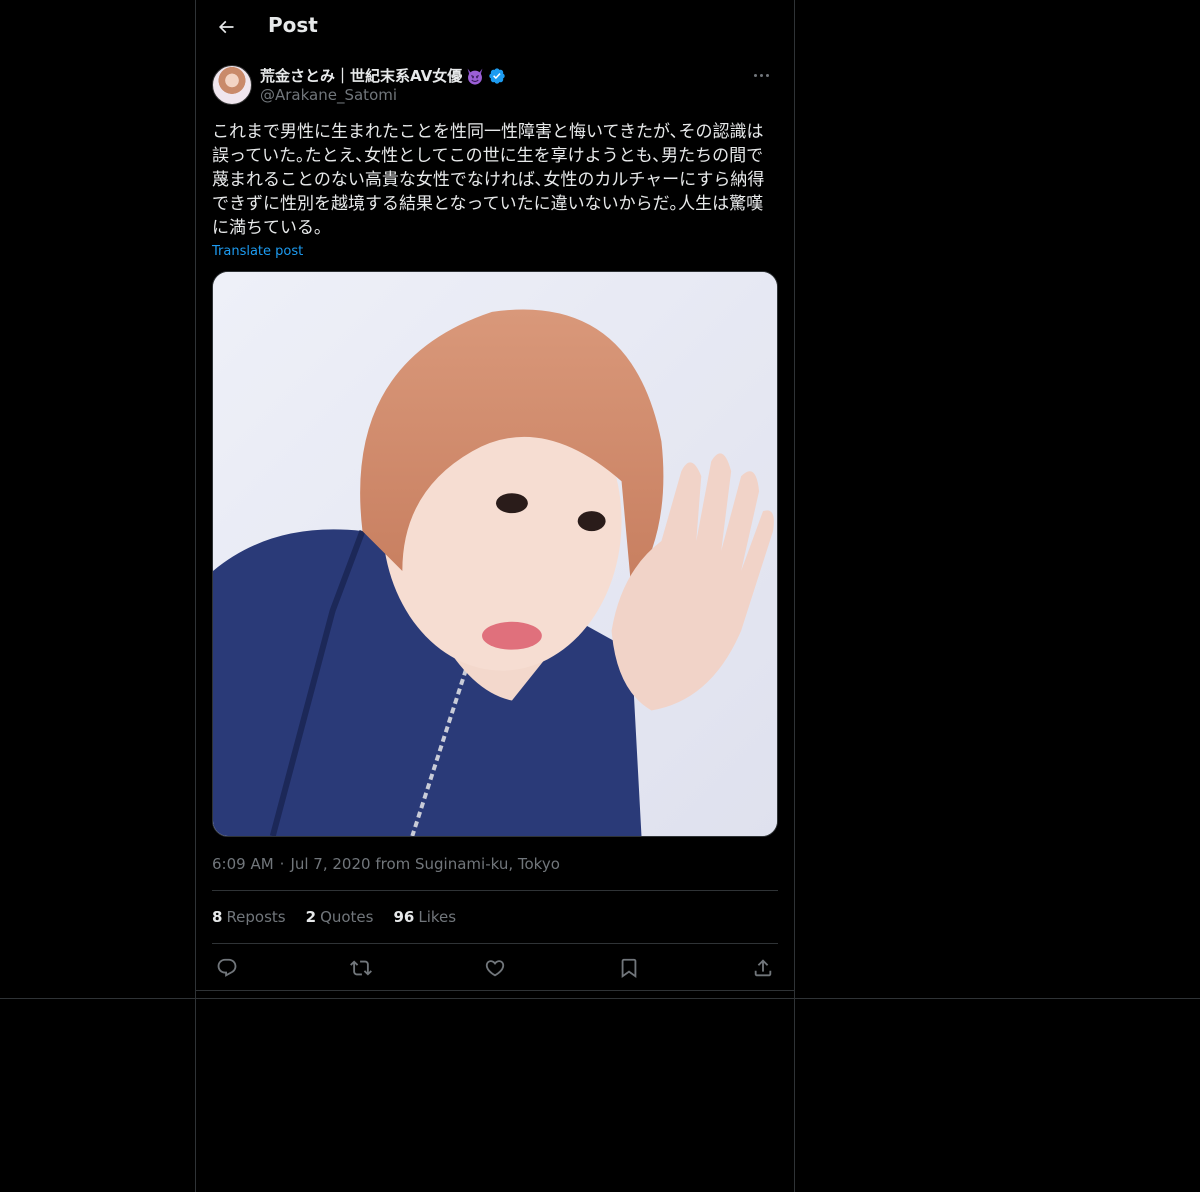 This screenshot has width=1200, height=1192. I want to click on like-icon, so click(495, 968).